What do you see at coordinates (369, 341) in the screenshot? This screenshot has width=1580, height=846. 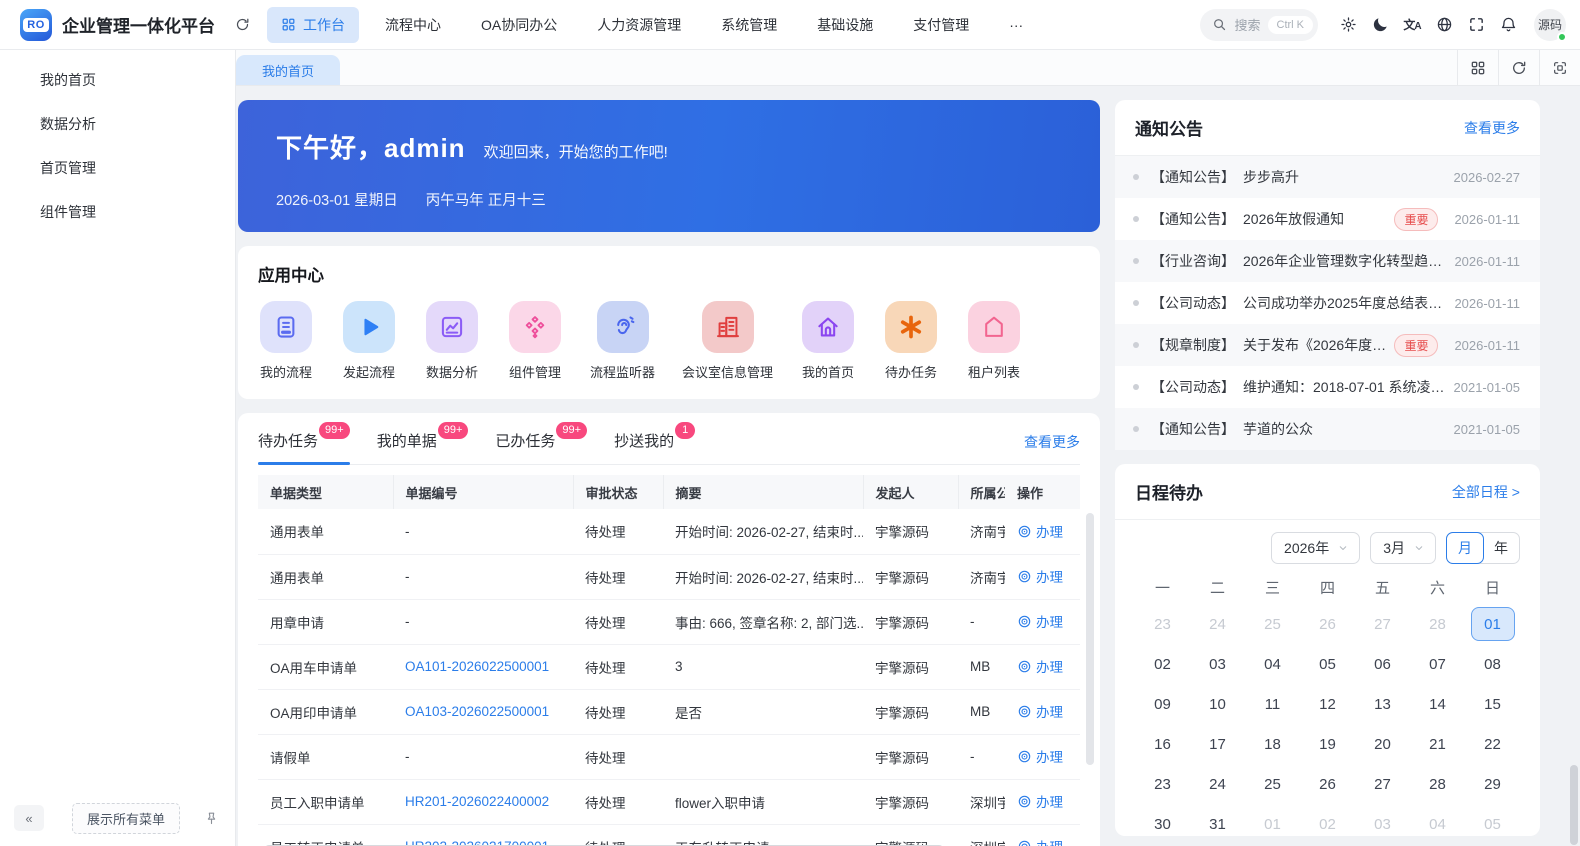 I see `app-item: 发起流程` at bounding box center [369, 341].